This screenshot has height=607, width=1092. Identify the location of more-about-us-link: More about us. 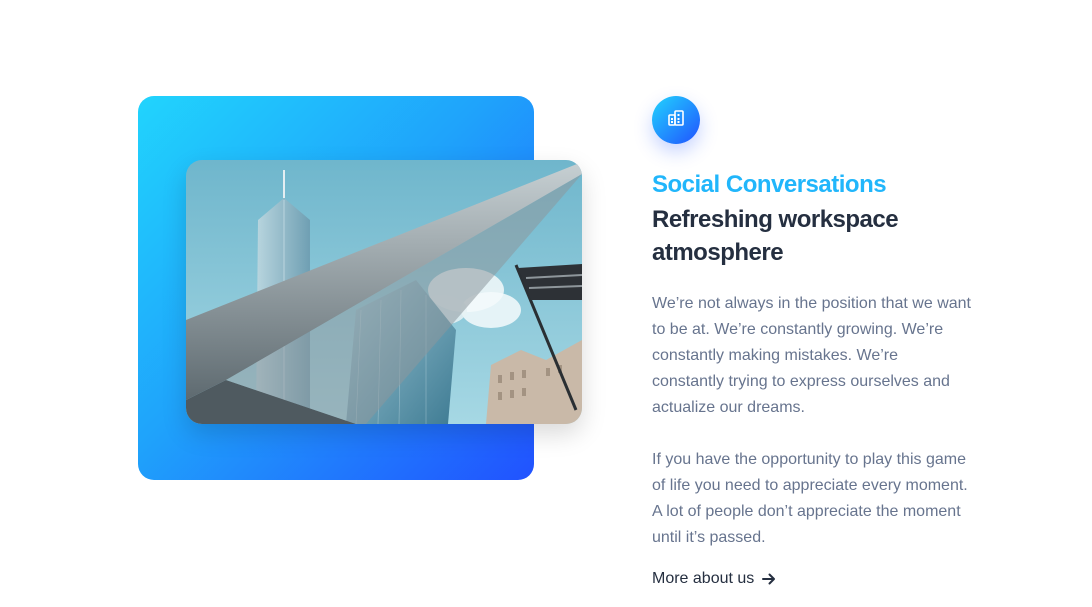
(714, 579).